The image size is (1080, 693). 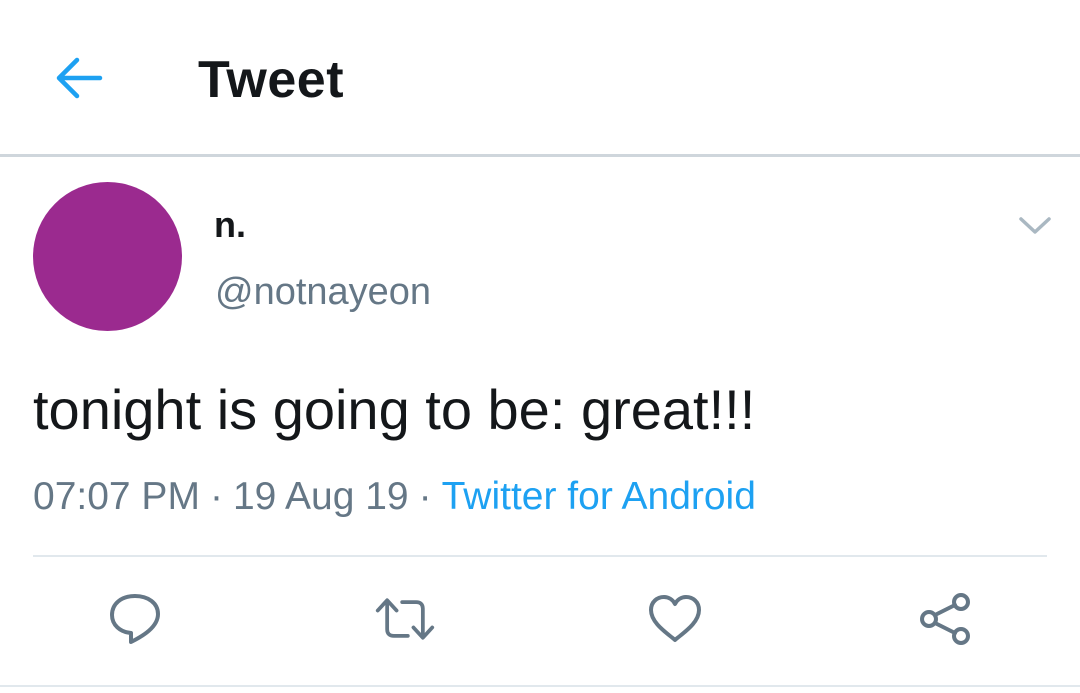 I want to click on avatar, so click(x=107, y=256).